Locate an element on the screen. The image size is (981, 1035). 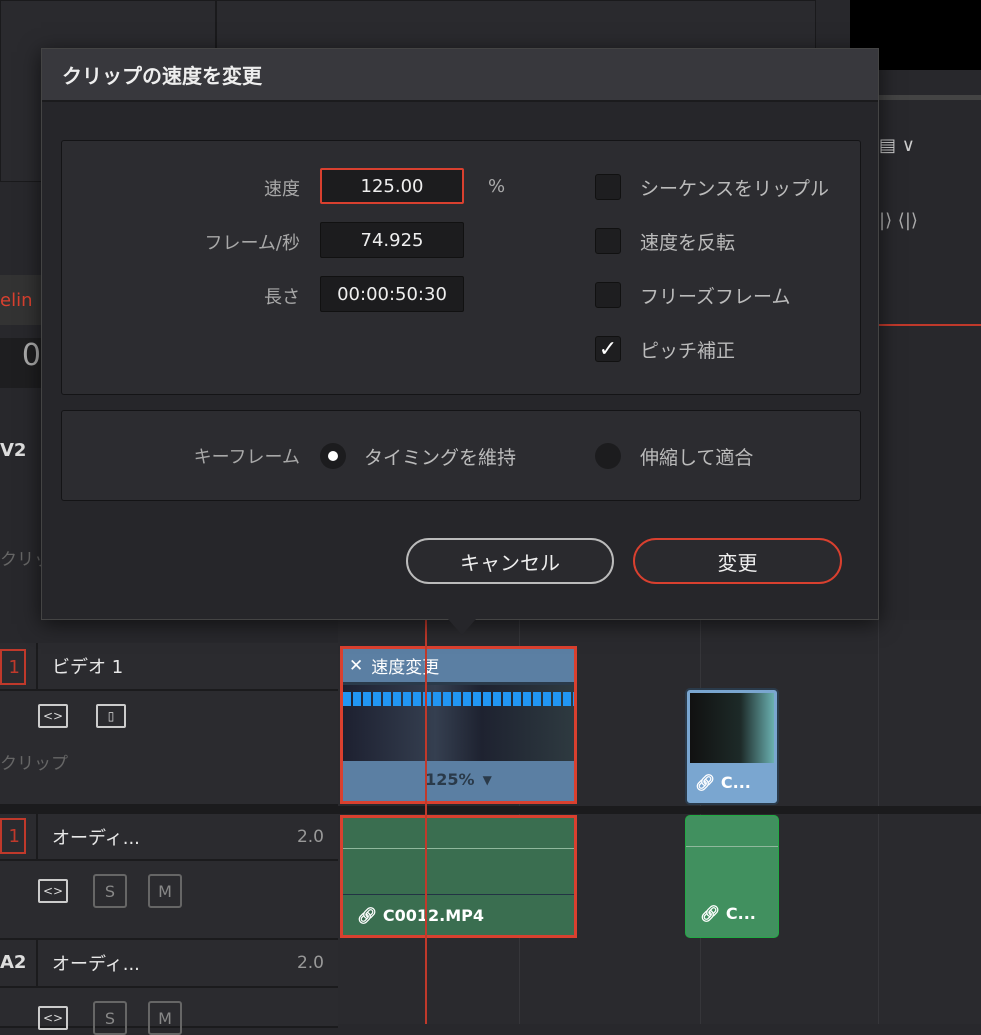
grid-line is located at coordinates (878, 822).